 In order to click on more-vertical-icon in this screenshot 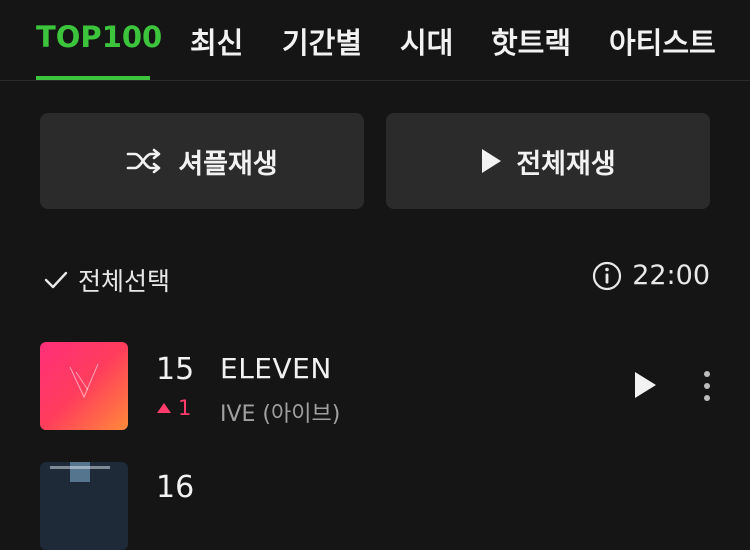, I will do `click(707, 387)`.